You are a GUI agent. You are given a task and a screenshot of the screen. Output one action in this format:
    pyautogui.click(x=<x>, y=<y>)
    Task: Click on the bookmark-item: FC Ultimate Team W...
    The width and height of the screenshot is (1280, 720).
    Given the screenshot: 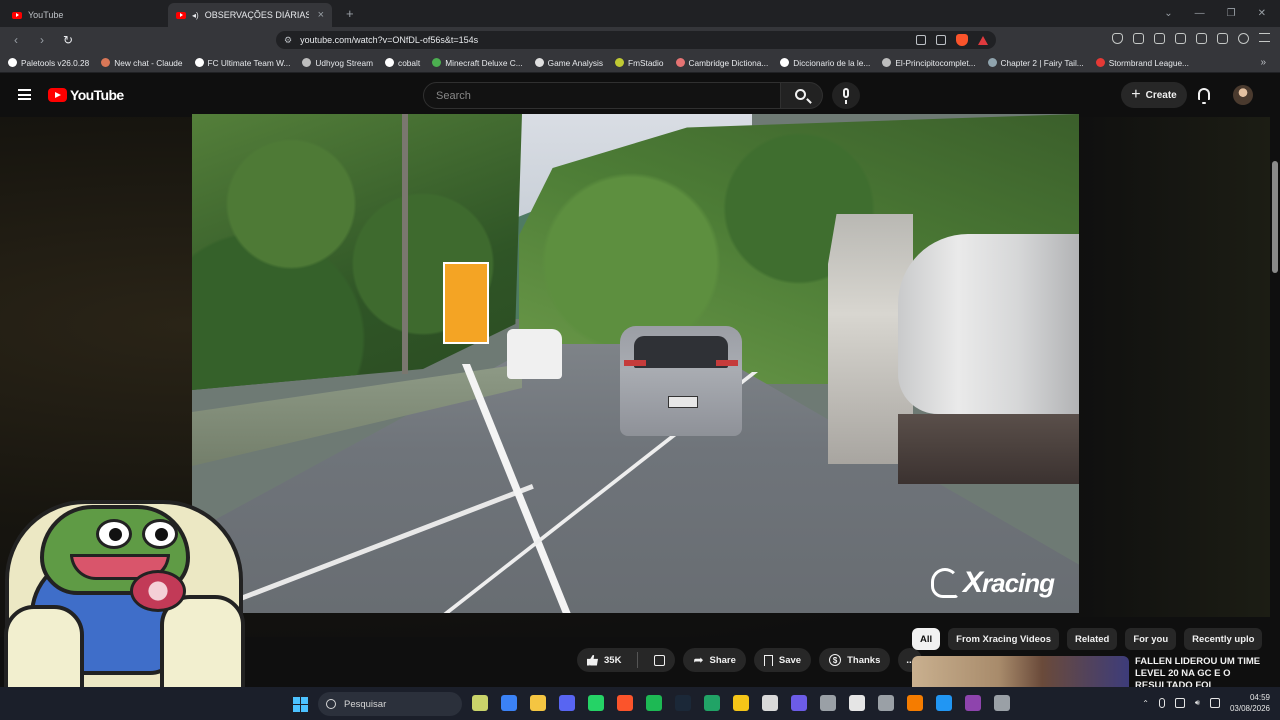 What is the action you would take?
    pyautogui.click(x=242, y=63)
    